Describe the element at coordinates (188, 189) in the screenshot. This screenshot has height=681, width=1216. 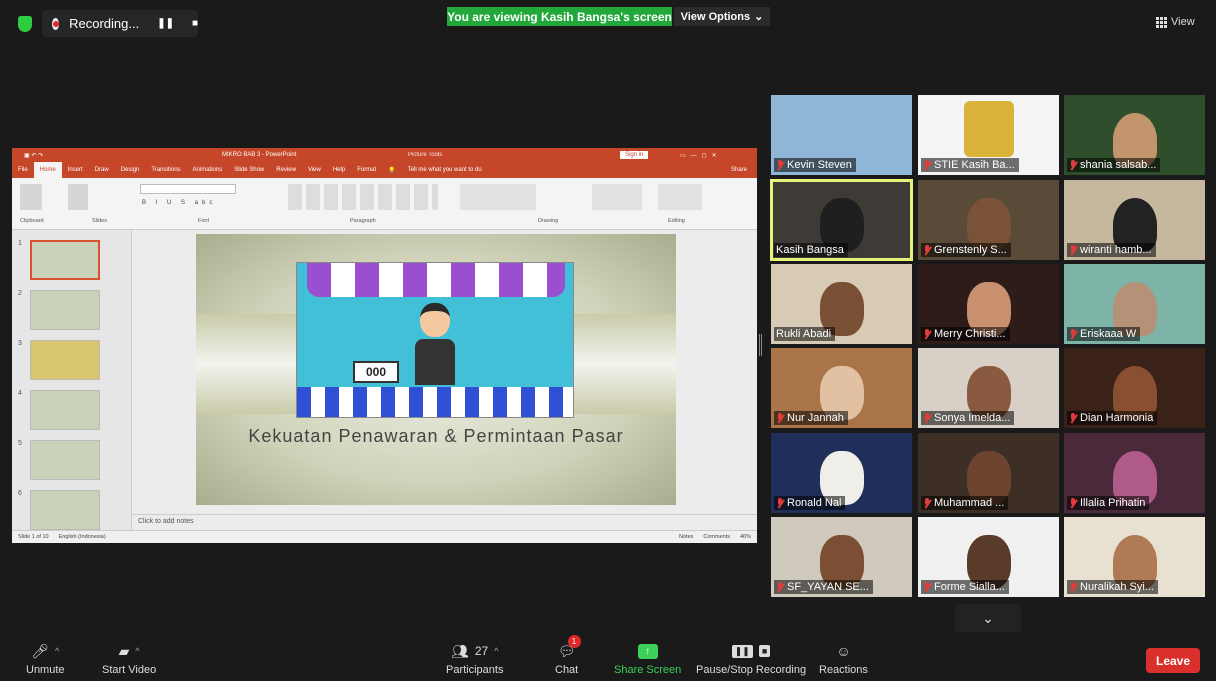
I see `font-name-input` at that location.